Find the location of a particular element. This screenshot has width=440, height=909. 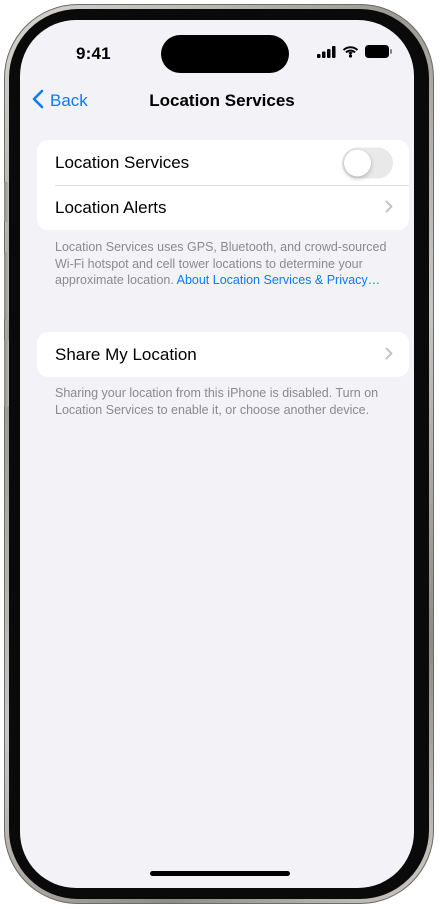

location-services-label: Location Services is located at coordinates (122, 162).